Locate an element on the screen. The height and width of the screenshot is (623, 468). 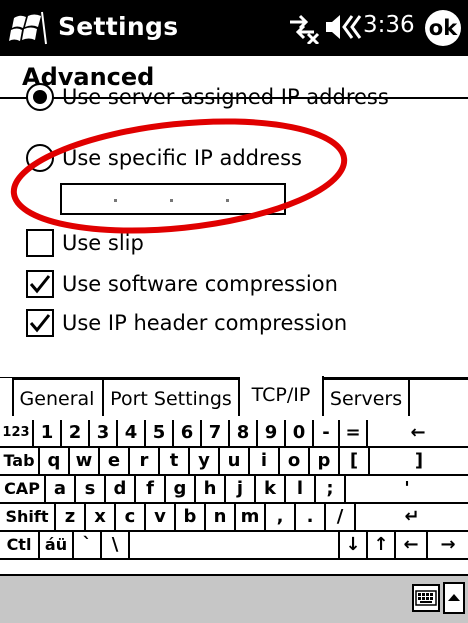
key-5: 5 is located at coordinates (160, 434).